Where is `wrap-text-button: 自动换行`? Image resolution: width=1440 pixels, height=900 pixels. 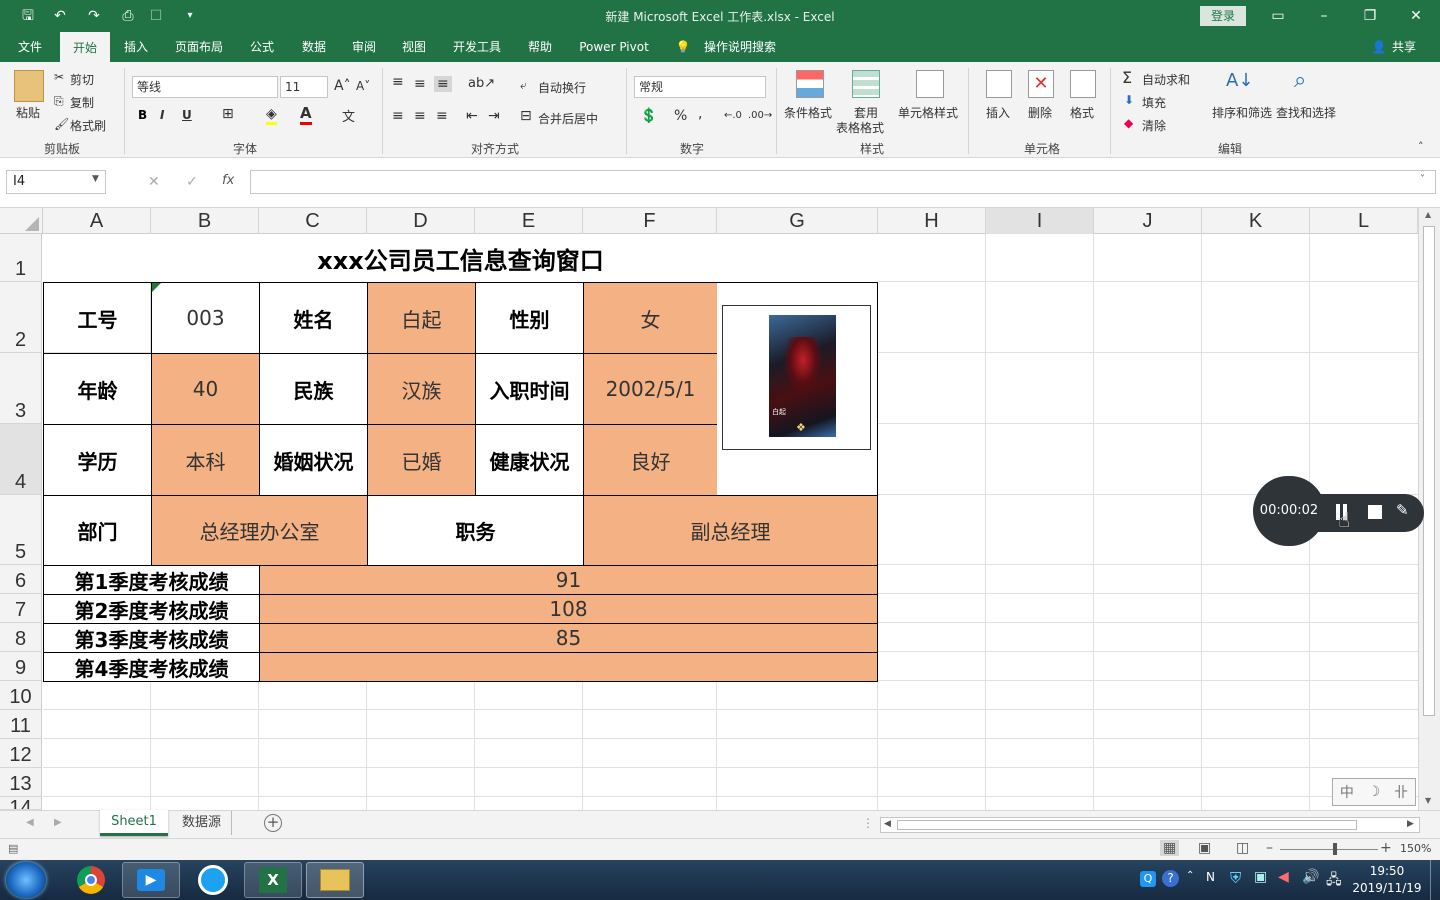 wrap-text-button: 自动换行 is located at coordinates (562, 87).